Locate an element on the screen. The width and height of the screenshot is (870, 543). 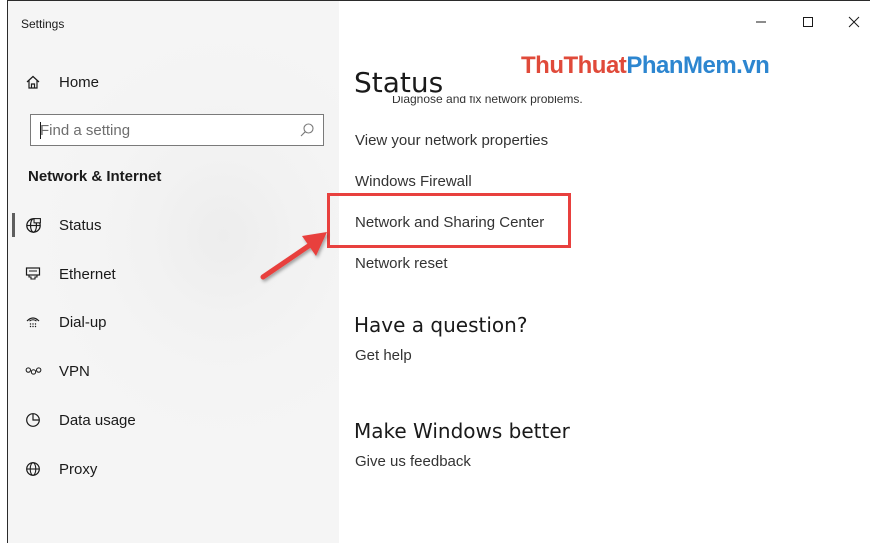
sidebar-item-dial-up: Dial-up is located at coordinates (173, 322).